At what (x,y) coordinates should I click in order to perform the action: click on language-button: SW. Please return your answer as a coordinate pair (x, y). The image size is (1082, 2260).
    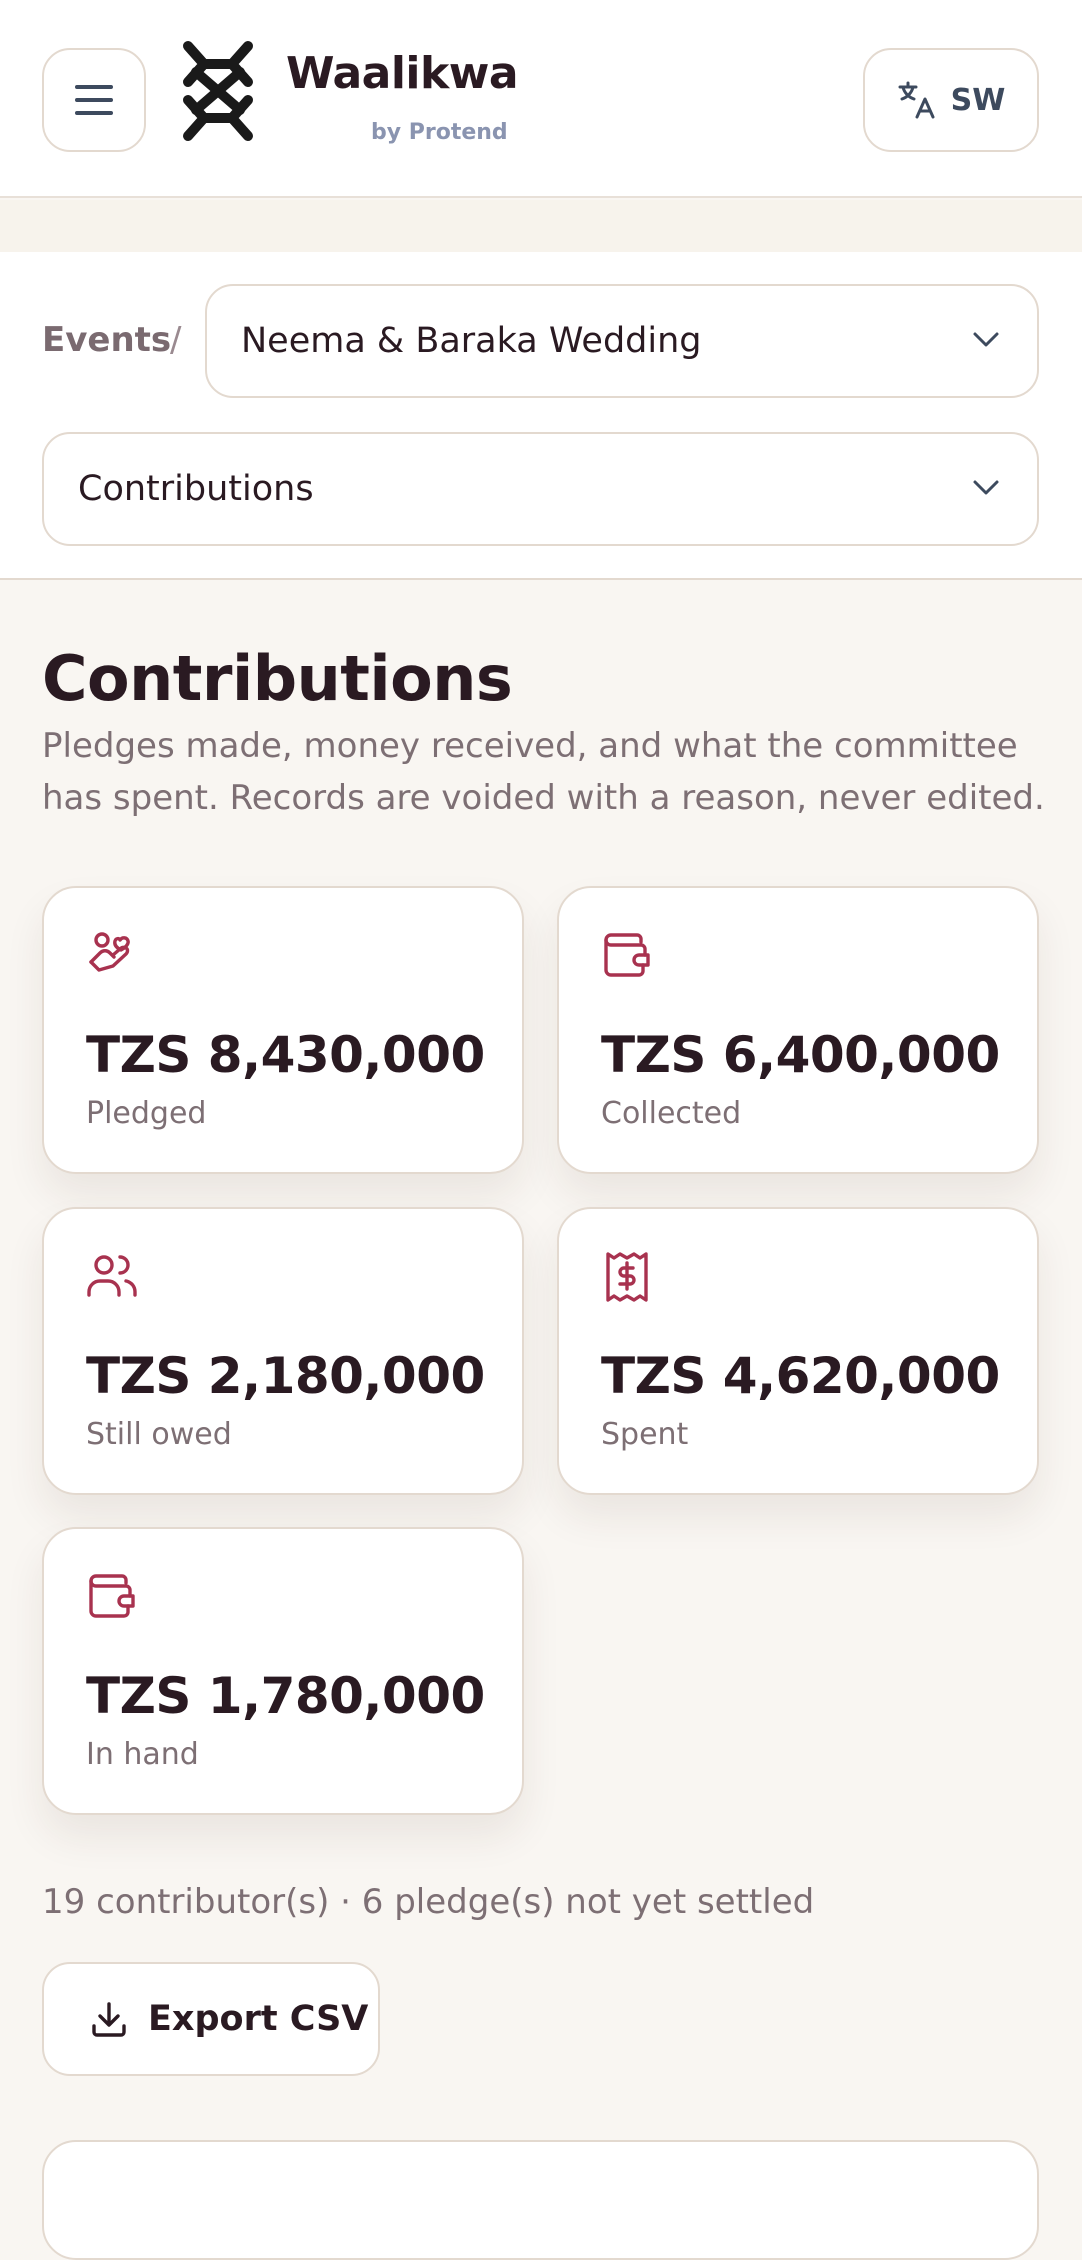
    Looking at the image, I should click on (951, 100).